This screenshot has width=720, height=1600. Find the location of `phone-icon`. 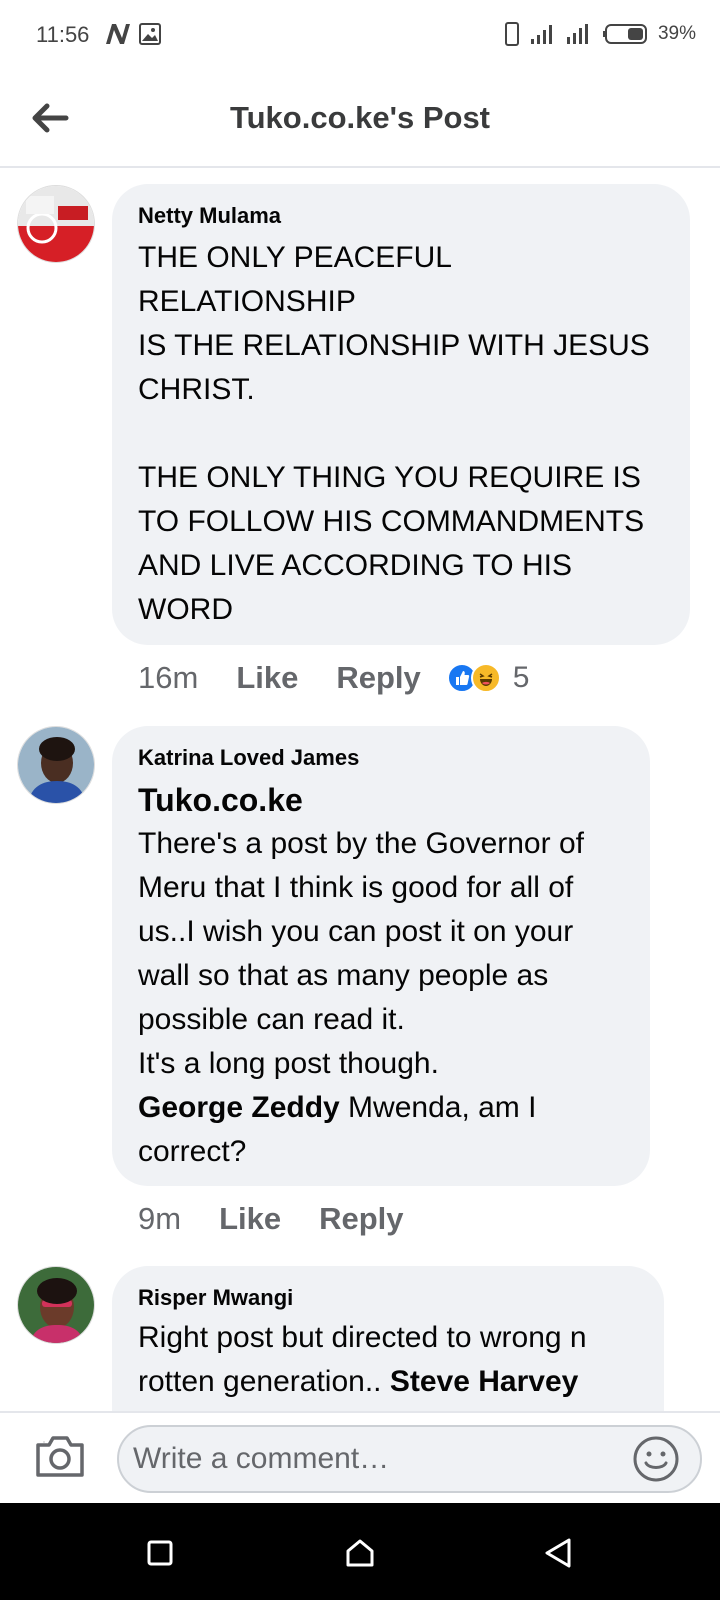

phone-icon is located at coordinates (511, 34).